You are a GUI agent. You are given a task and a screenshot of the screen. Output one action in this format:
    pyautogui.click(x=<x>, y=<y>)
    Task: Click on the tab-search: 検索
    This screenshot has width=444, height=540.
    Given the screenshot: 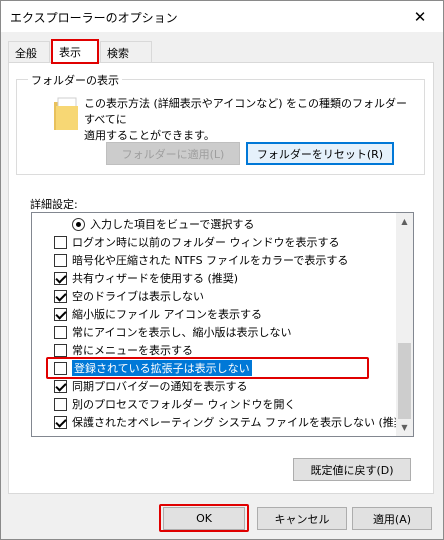 What is the action you would take?
    pyautogui.click(x=126, y=52)
    